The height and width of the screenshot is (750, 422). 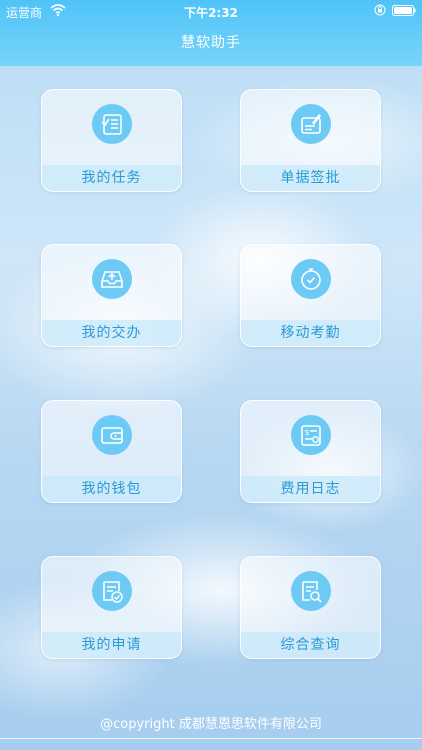 I want to click on tile-label: 综合查询, so click(x=310, y=645).